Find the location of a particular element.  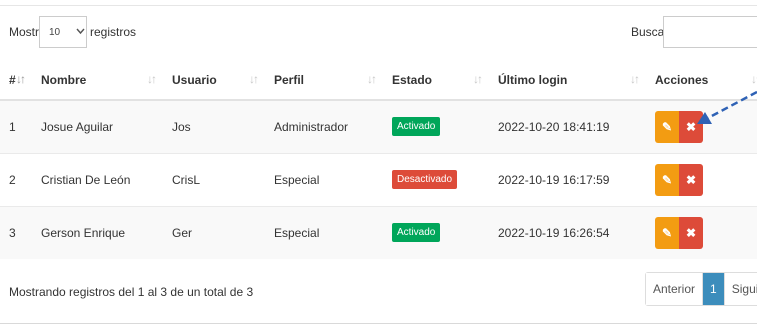

column-header-perfil: Perfil ↓↑ is located at coordinates (324, 80).